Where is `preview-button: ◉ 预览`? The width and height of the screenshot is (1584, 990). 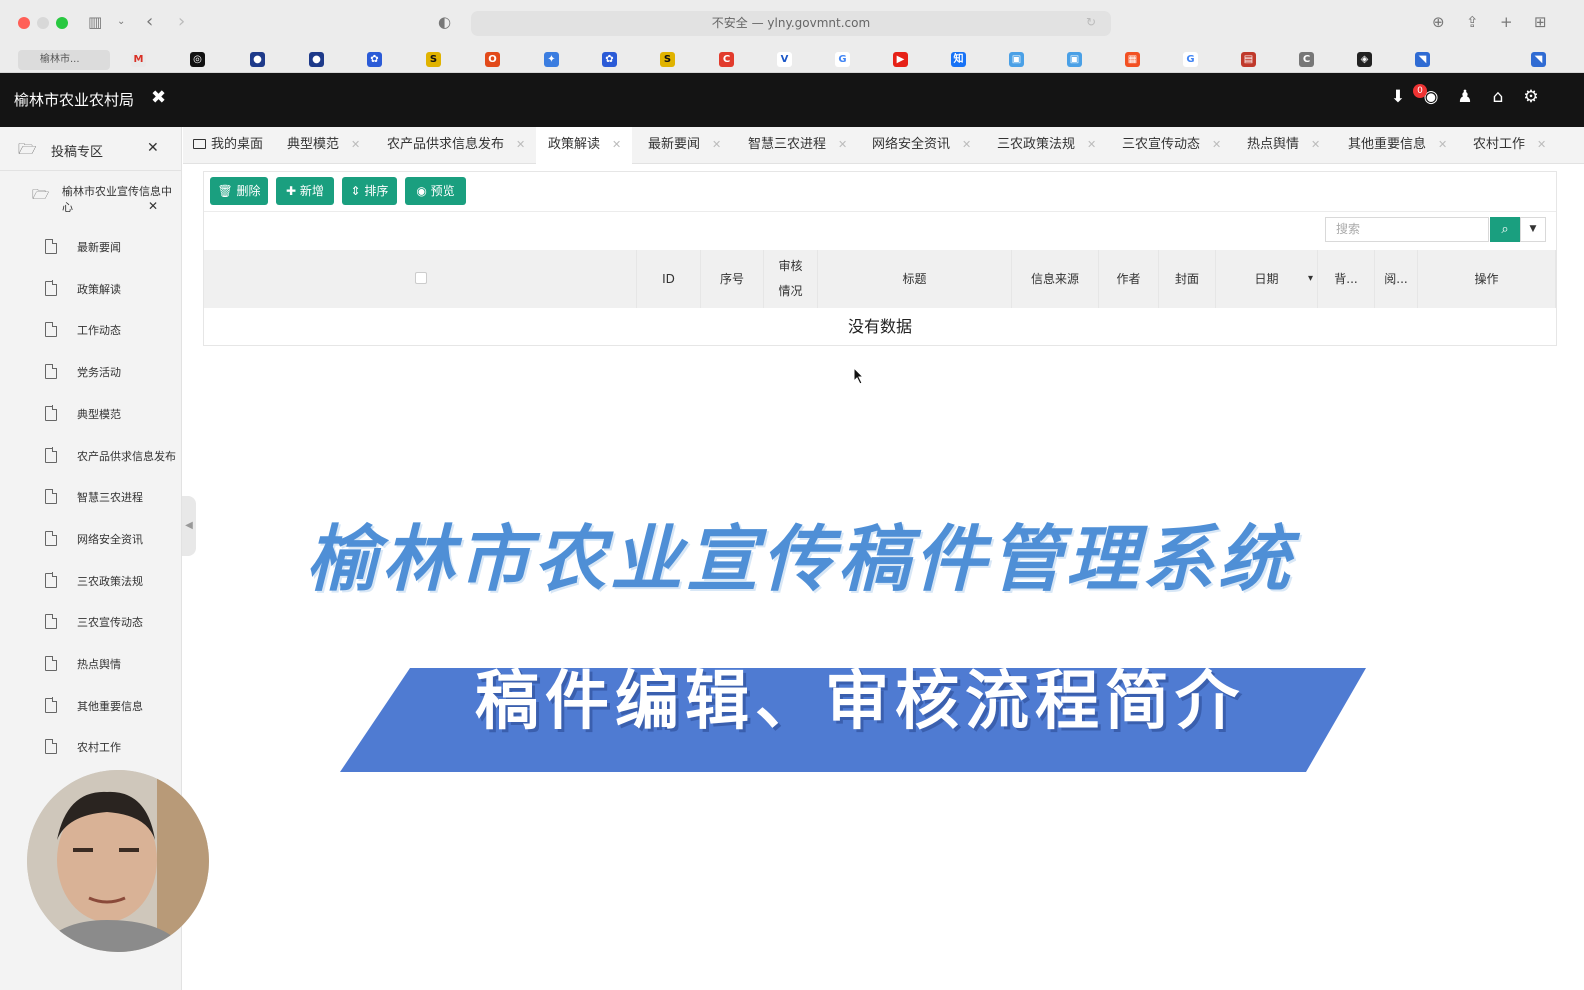 preview-button: ◉ 预览 is located at coordinates (435, 191).